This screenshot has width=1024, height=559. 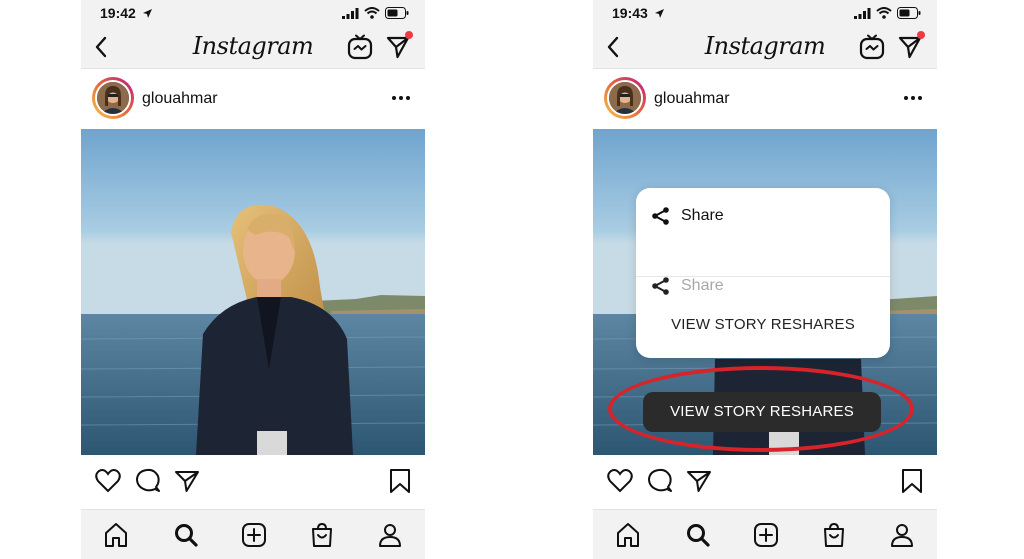 What do you see at coordinates (118, 13) in the screenshot?
I see `status-time: 19:42` at bounding box center [118, 13].